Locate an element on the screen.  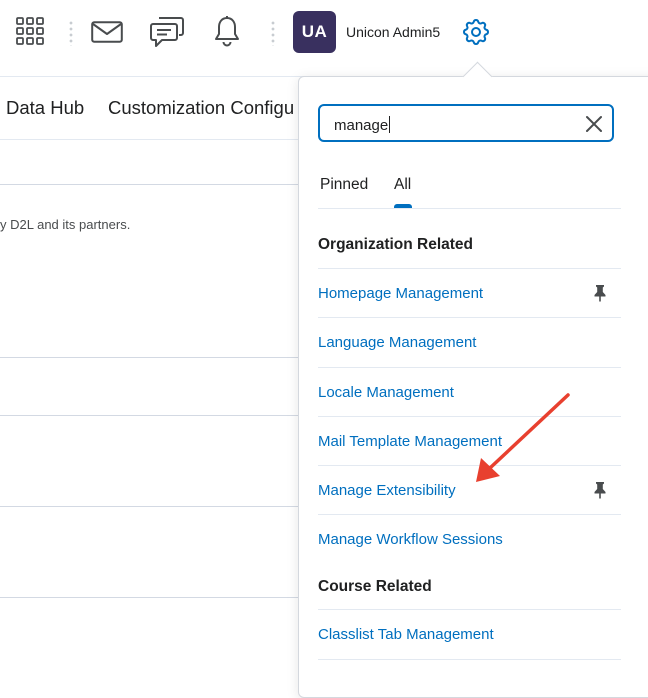
nav-link-data-hub: Data Hub is located at coordinates (45, 108).